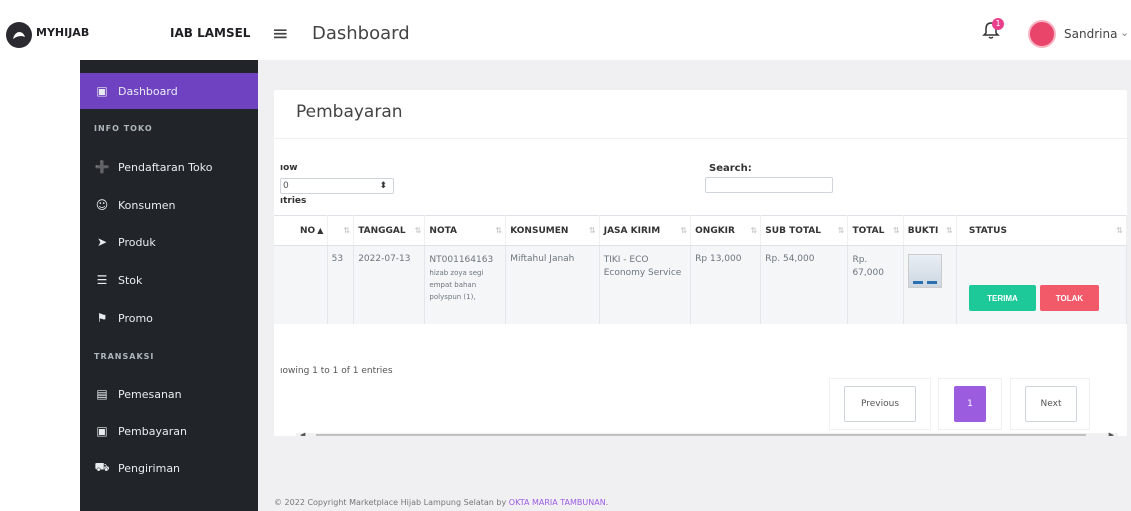 The width and height of the screenshot is (1131, 511). Describe the element at coordinates (349, 112) in the screenshot. I see `card-title: Pembayaran` at that location.